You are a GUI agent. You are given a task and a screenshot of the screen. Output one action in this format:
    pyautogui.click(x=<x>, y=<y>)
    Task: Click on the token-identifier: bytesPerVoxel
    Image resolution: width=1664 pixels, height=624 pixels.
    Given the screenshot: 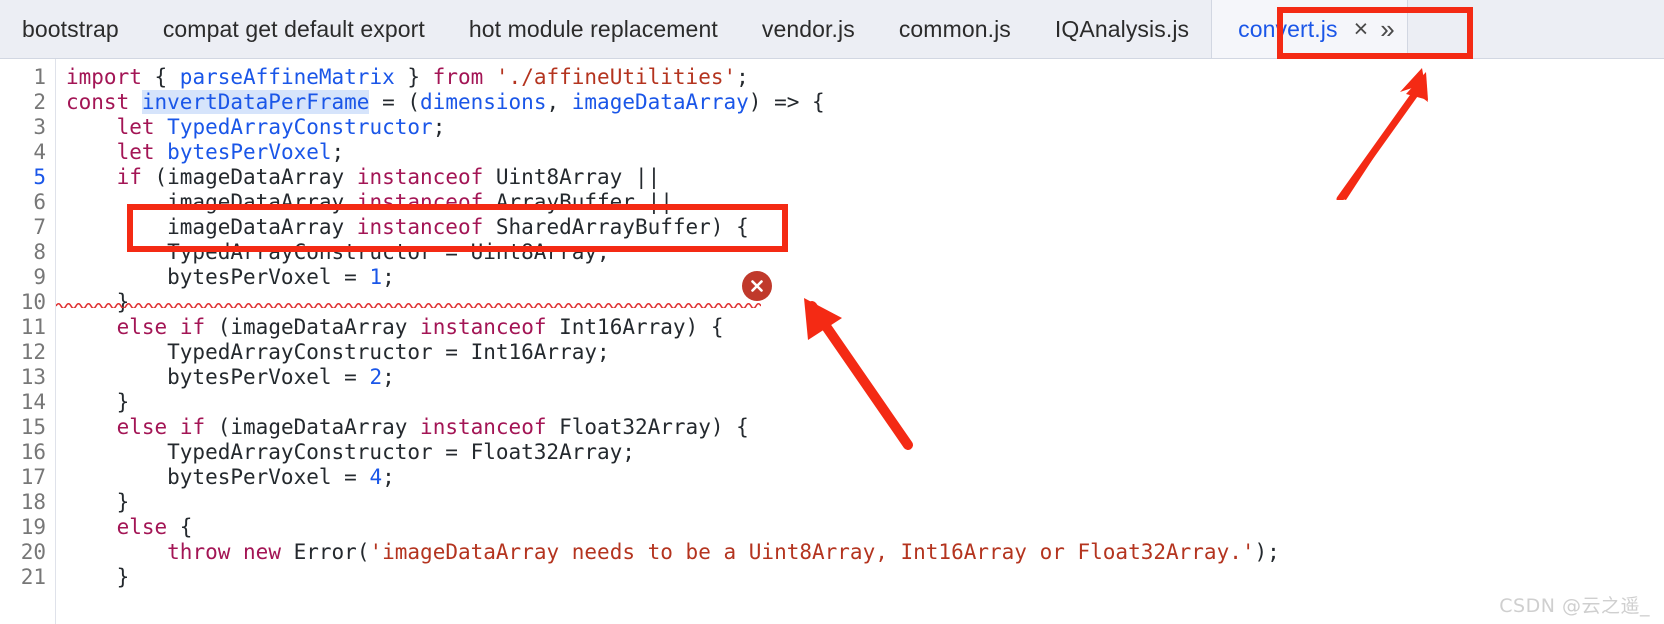 What is the action you would take?
    pyautogui.click(x=249, y=152)
    